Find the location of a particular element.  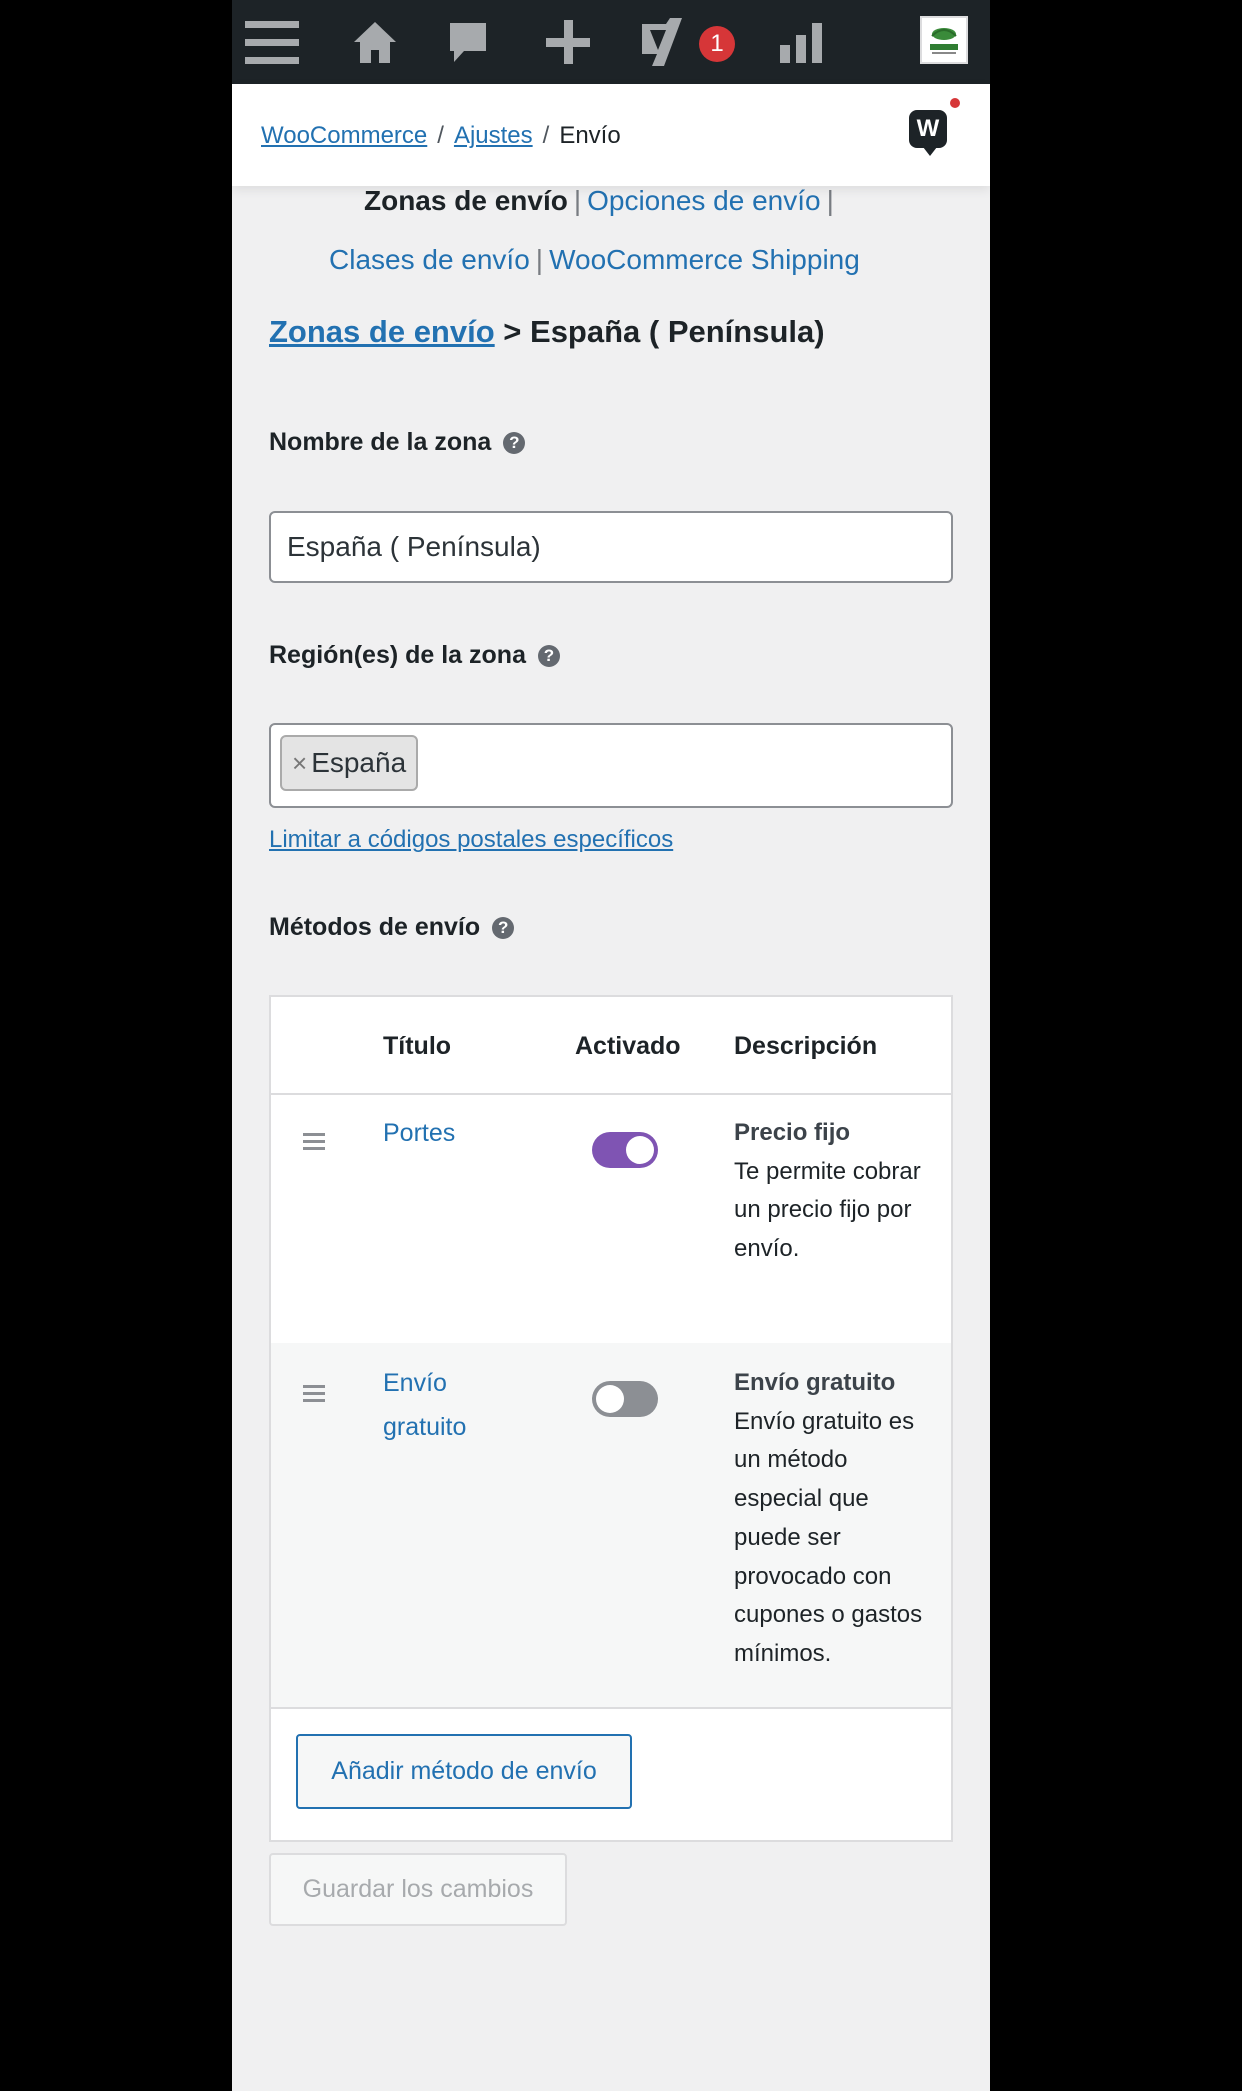

site-logo-avatar is located at coordinates (944, 40).